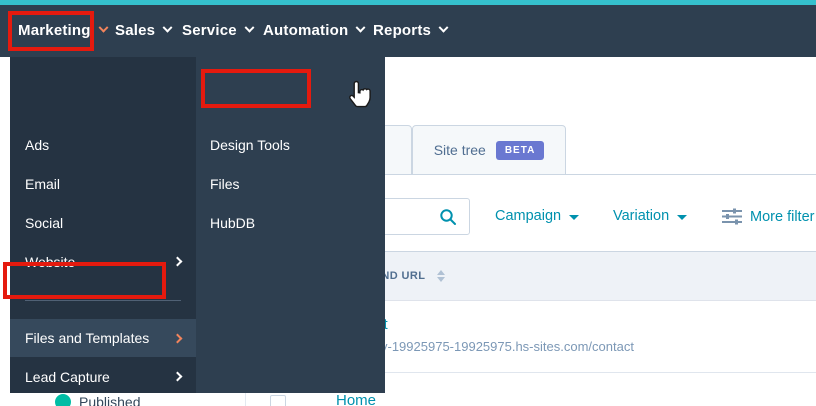 Image resolution: width=816 pixels, height=406 pixels. I want to click on nav-item-label: Reports, so click(402, 30).